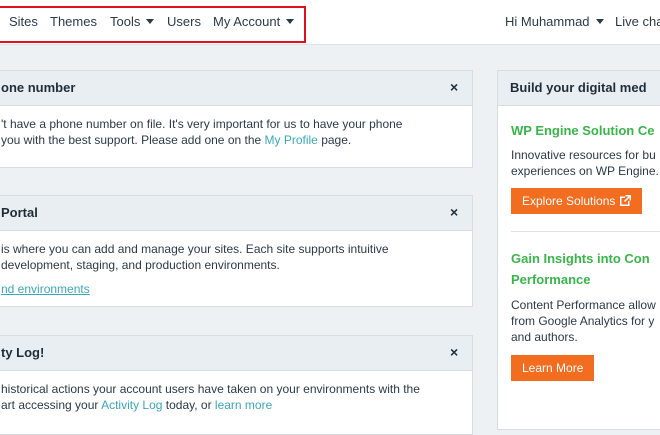 The width and height of the screenshot is (660, 435). Describe the element at coordinates (291, 140) in the screenshot. I see `my-profile-link: My Profile` at that location.